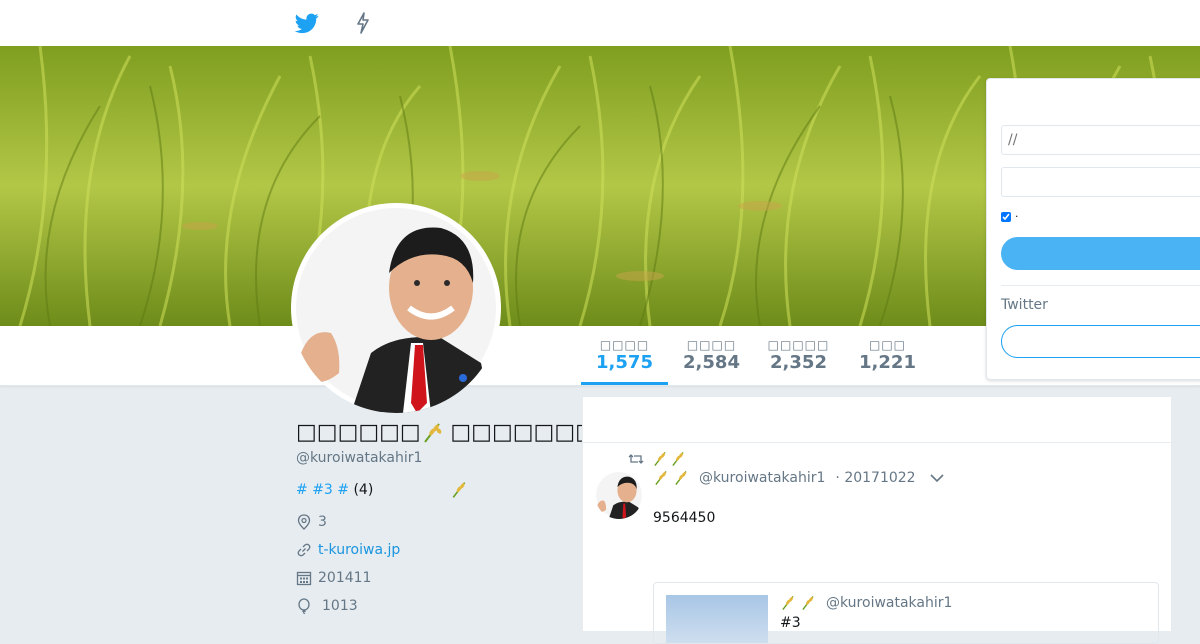  I want to click on profile-birthday: 1013, so click(327, 606).